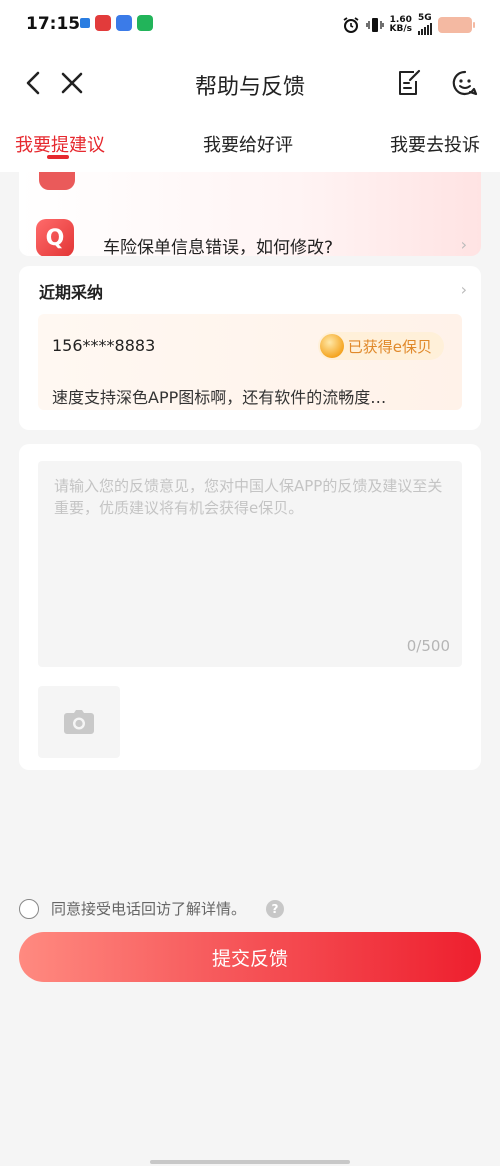  I want to click on tab-suggestion: 我要提建议, so click(60, 144).